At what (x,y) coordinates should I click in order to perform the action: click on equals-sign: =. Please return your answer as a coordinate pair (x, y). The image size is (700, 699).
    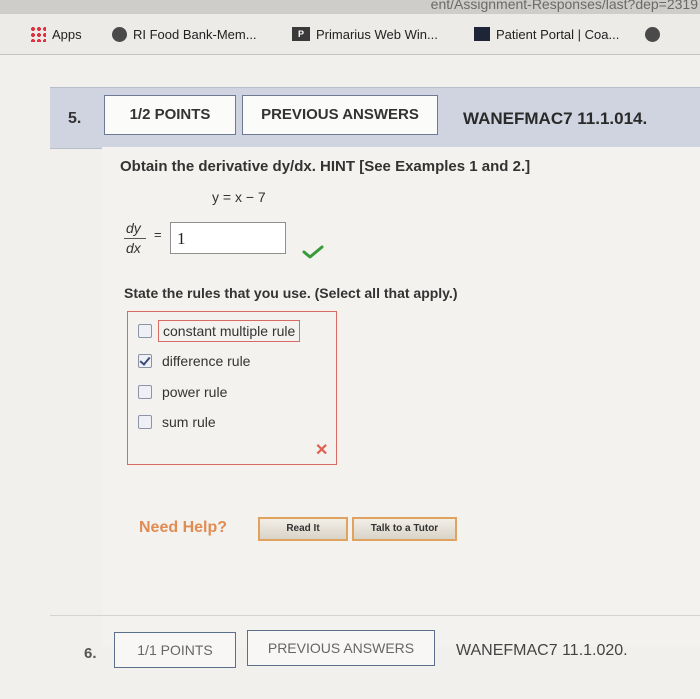
    Looking at the image, I should click on (158, 234).